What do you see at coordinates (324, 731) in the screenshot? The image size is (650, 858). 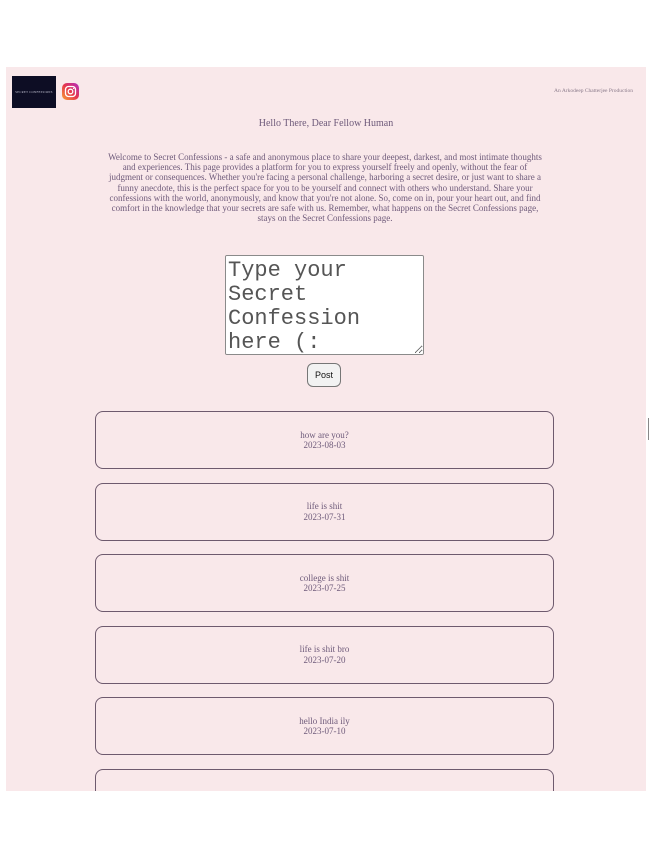 I see `confession-date: 2023-07-10` at bounding box center [324, 731].